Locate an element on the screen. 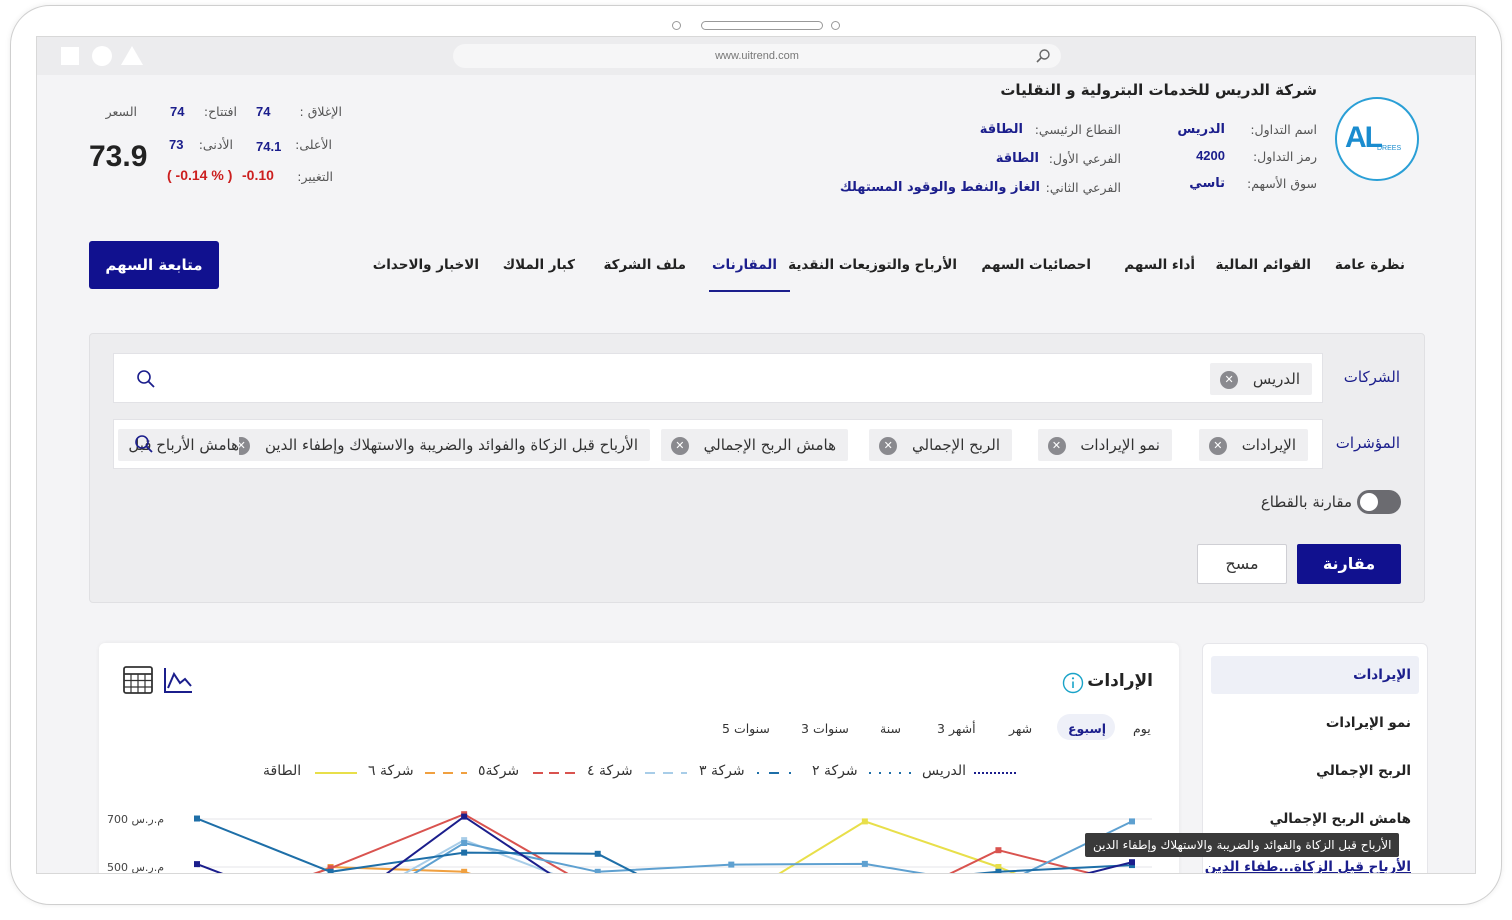  tab-stock-performance: أداء السهم is located at coordinates (1159, 265).